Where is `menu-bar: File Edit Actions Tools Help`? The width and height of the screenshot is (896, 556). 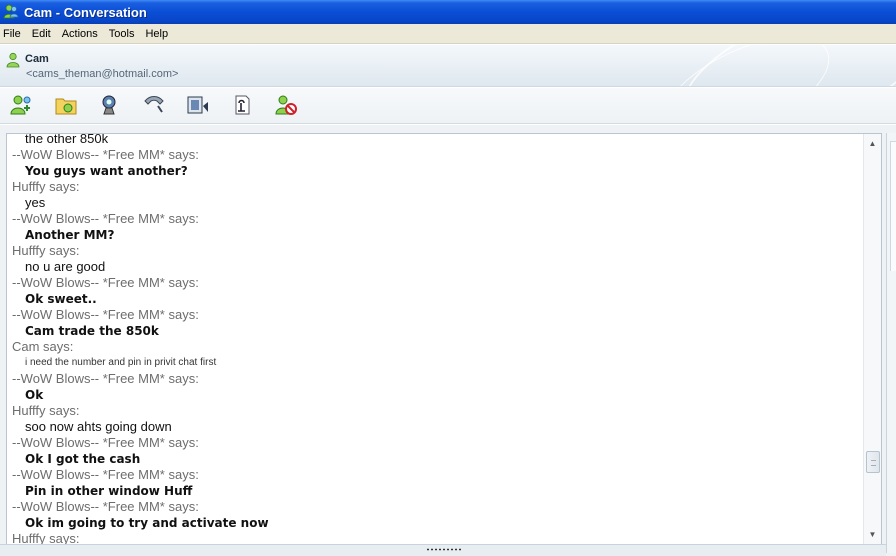 menu-bar: File Edit Actions Tools Help is located at coordinates (448, 34).